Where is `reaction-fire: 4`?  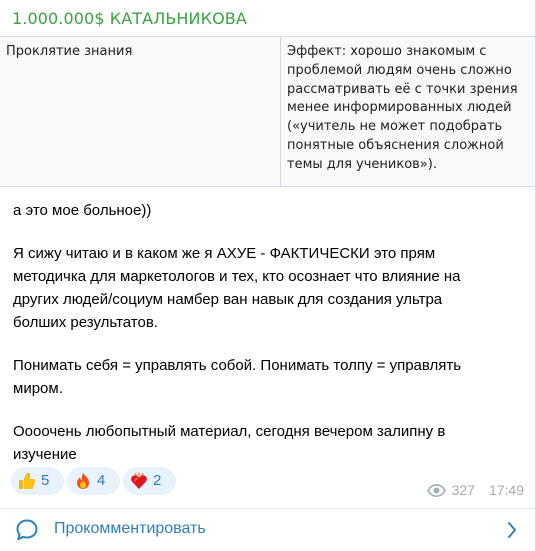 reaction-fire: 4 is located at coordinates (93, 481).